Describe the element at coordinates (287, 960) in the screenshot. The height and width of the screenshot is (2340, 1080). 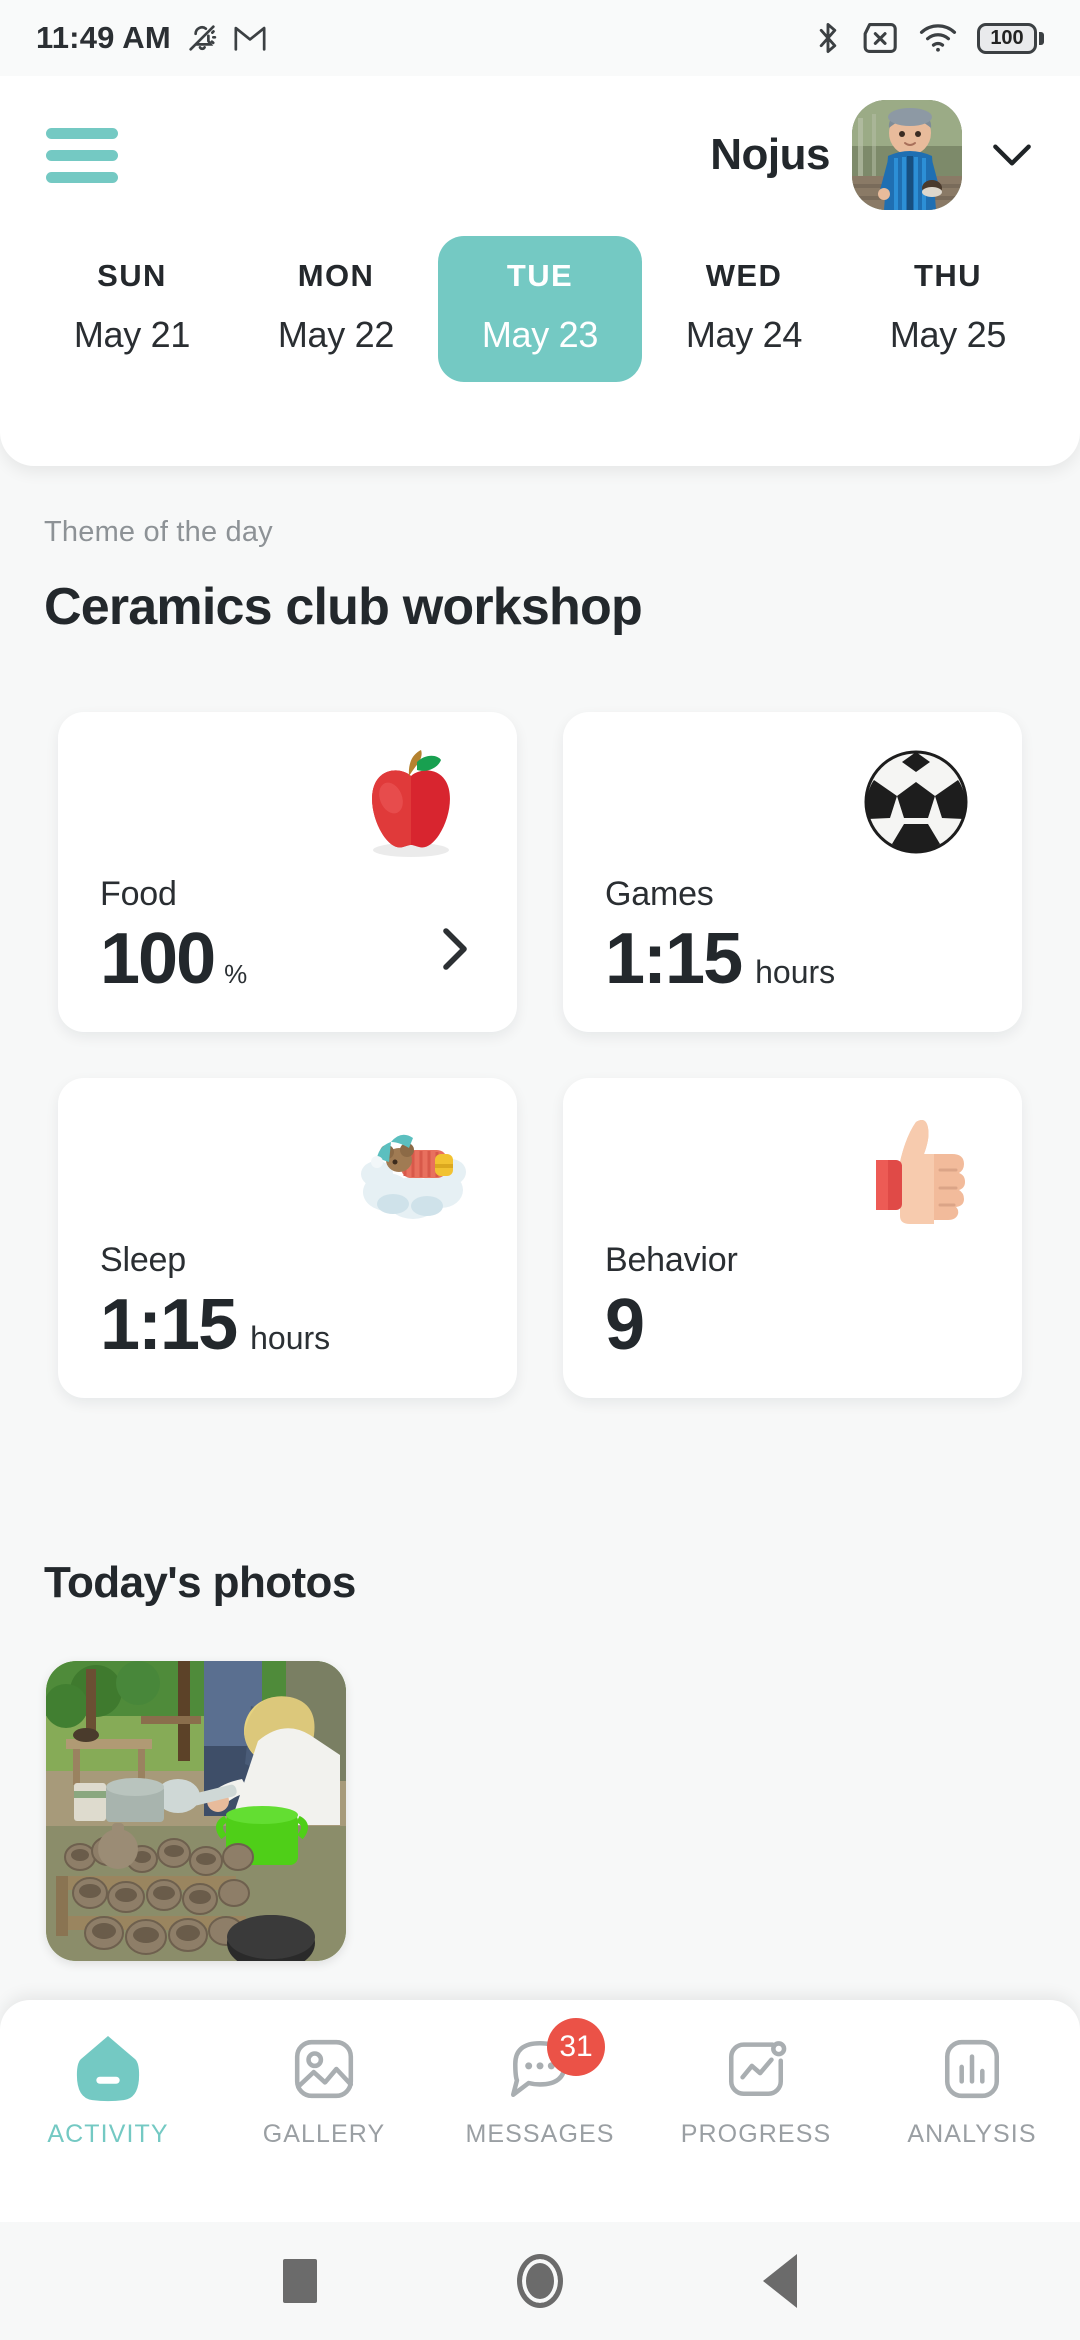
I see `stat-value-row: 100 %` at that location.